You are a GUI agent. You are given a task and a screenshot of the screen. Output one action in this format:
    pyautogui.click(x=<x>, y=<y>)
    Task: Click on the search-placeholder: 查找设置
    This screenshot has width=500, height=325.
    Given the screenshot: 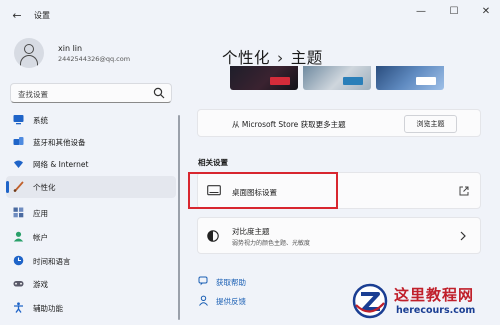 What is the action you would take?
    pyautogui.click(x=33, y=94)
    